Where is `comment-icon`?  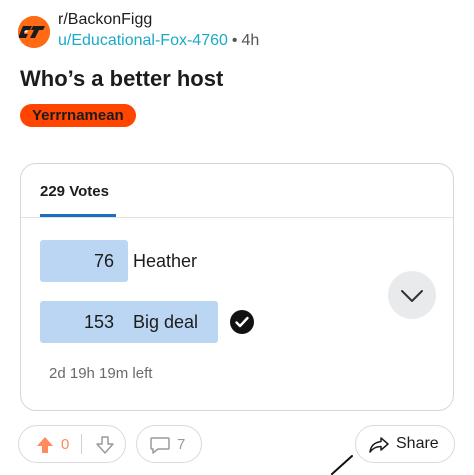
comment-icon is located at coordinates (160, 447).